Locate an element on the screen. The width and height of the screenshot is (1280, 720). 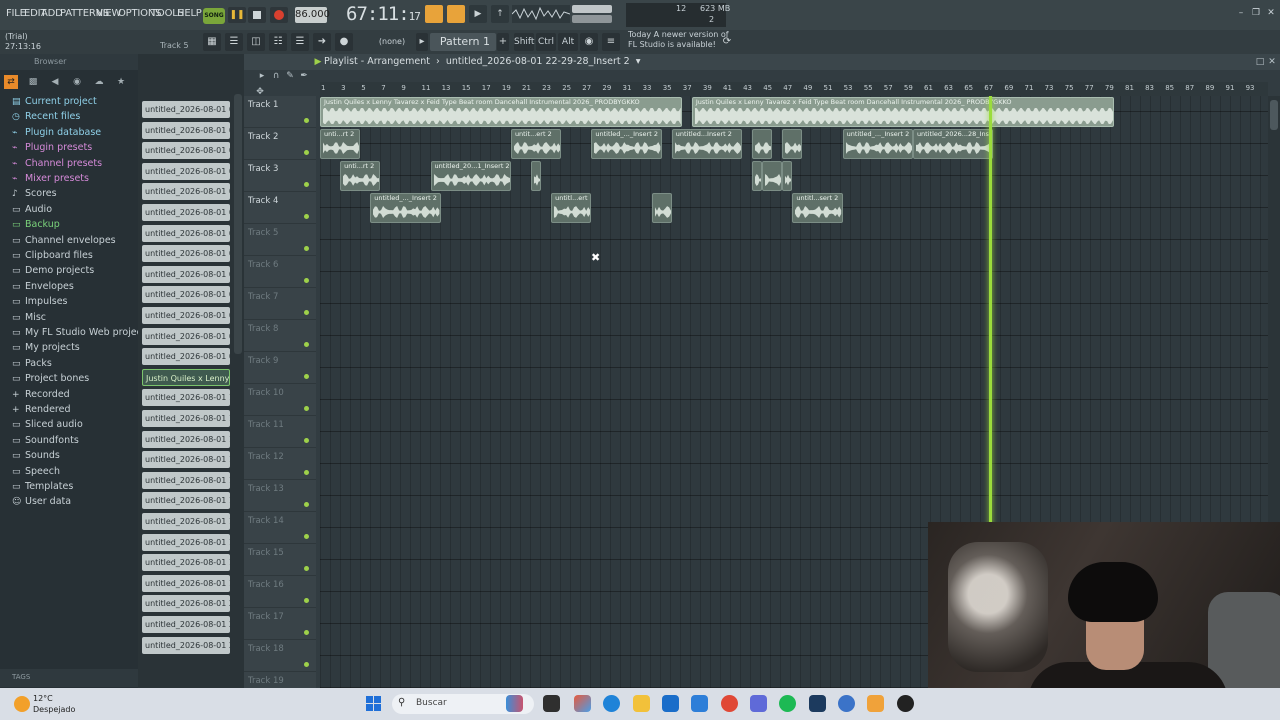
magnet-icon: ∩ is located at coordinates (276, 76).